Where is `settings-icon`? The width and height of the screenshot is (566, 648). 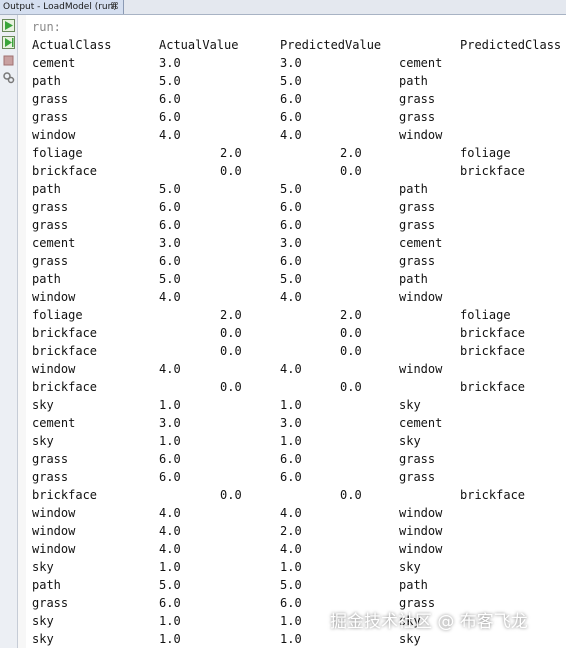
settings-icon is located at coordinates (8, 76).